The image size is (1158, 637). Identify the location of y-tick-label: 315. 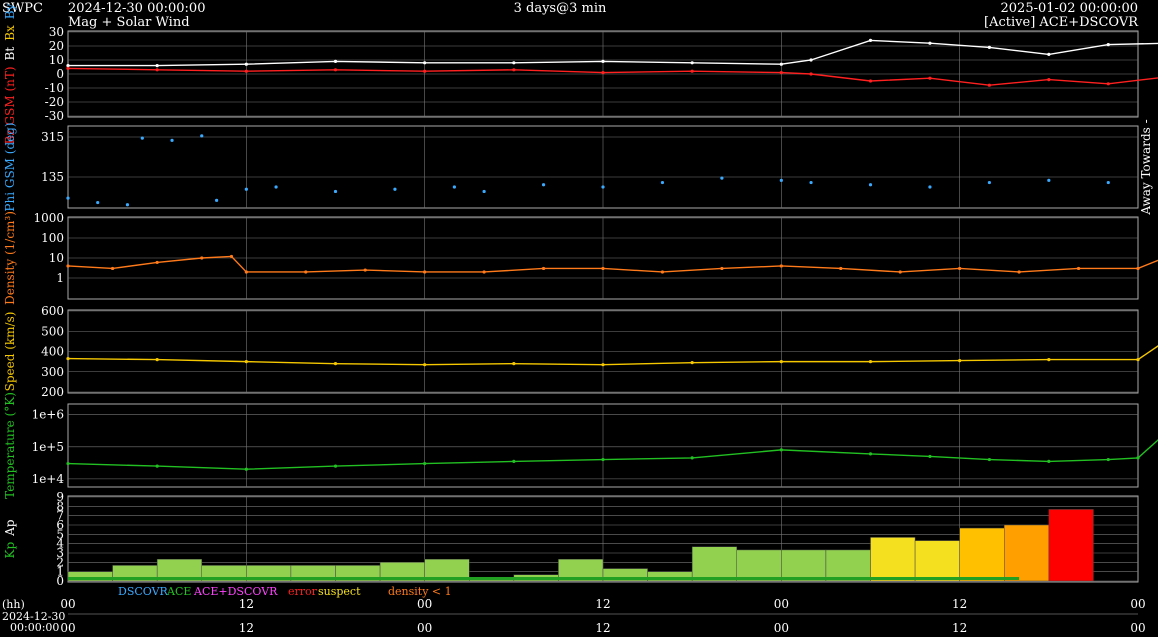
(52, 137).